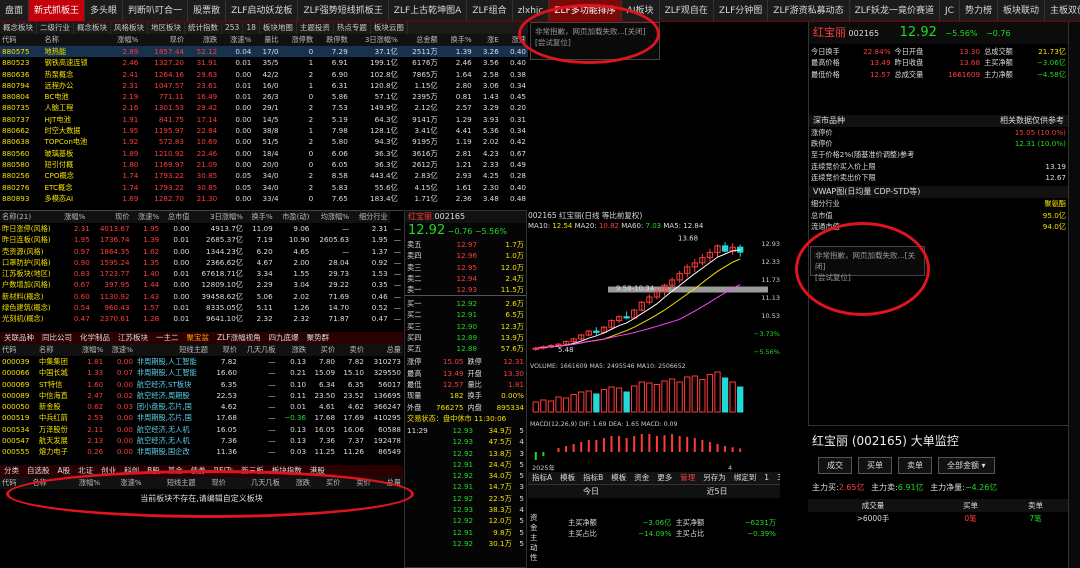  Describe the element at coordinates (258, 350) in the screenshot. I see `column-header: 几天几板` at that location.